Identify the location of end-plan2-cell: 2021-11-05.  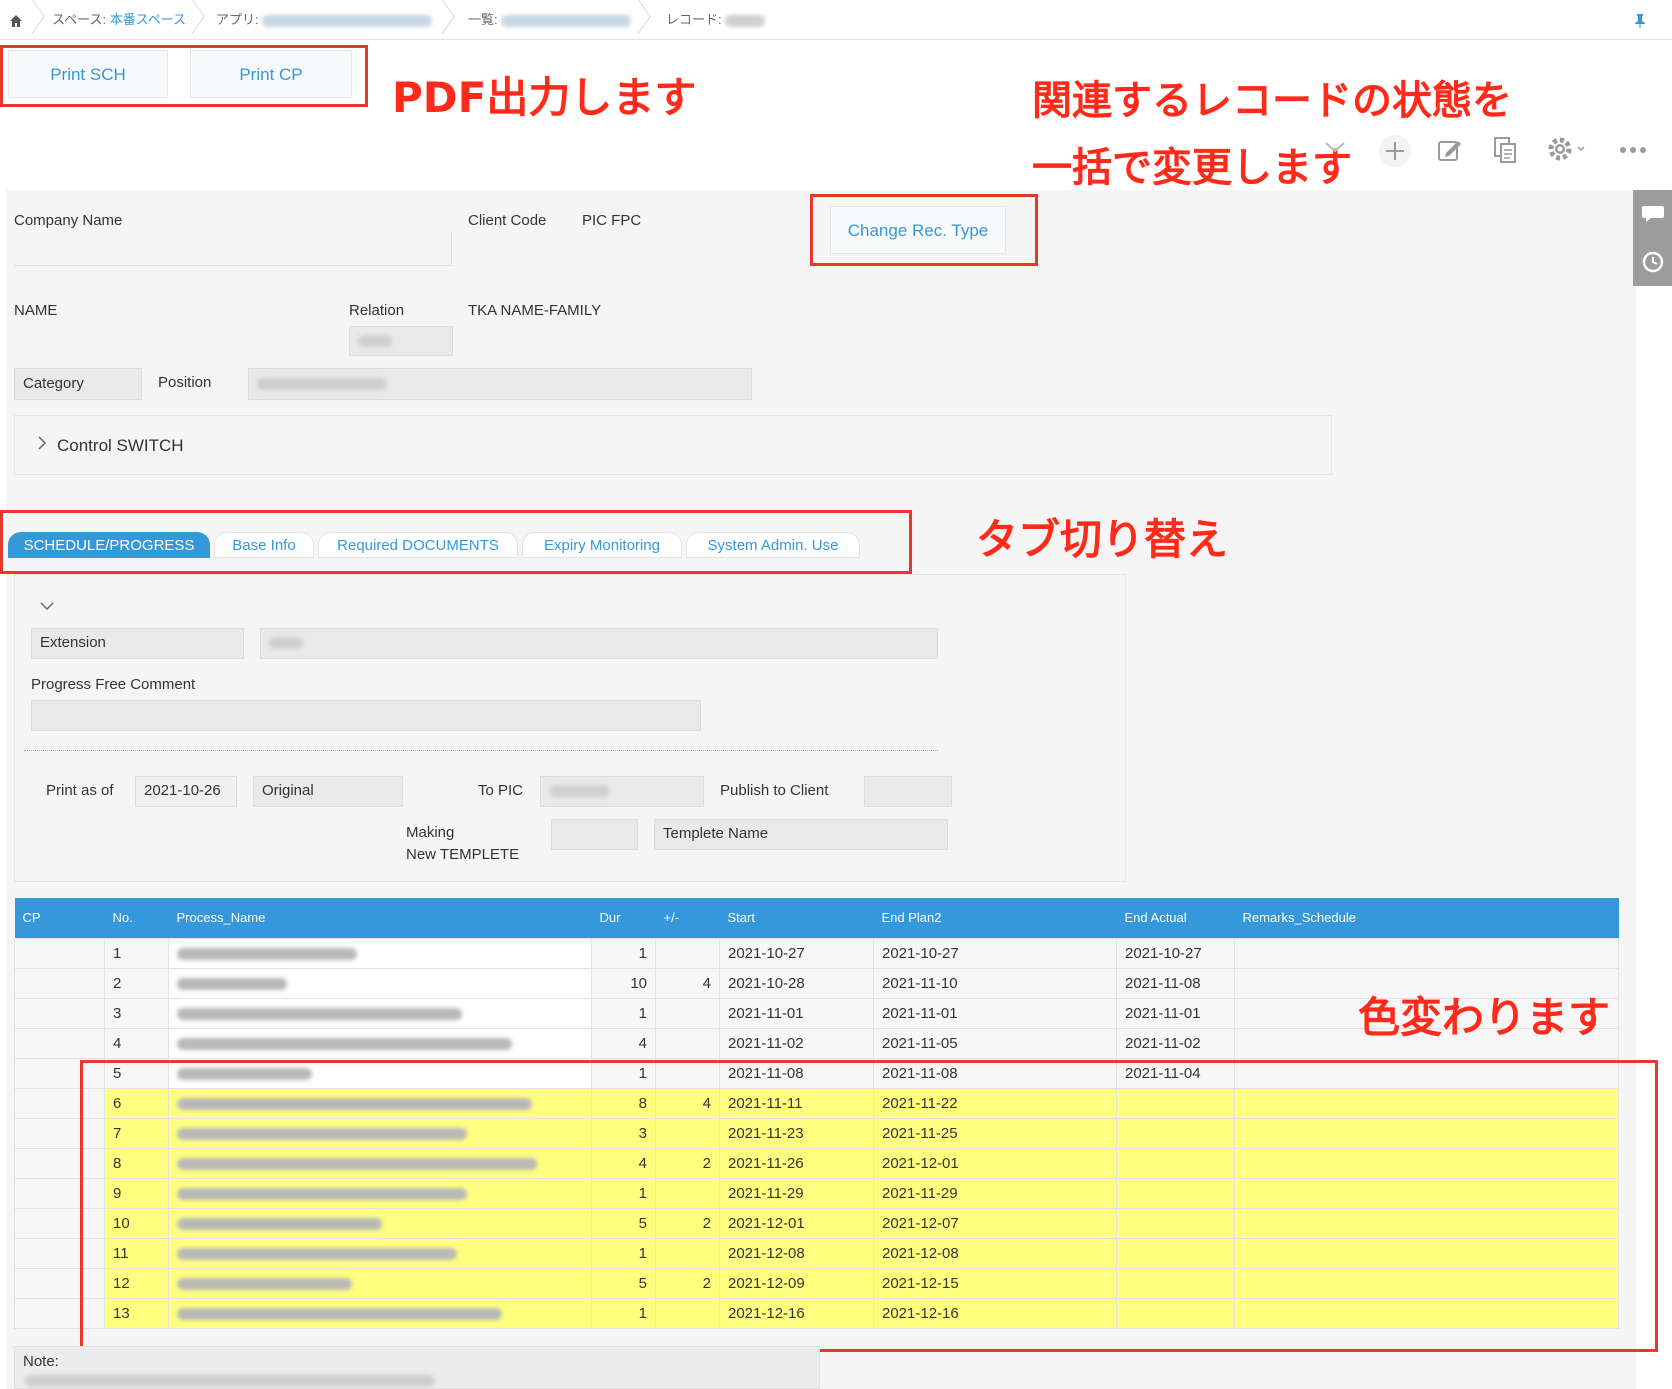
(995, 1043).